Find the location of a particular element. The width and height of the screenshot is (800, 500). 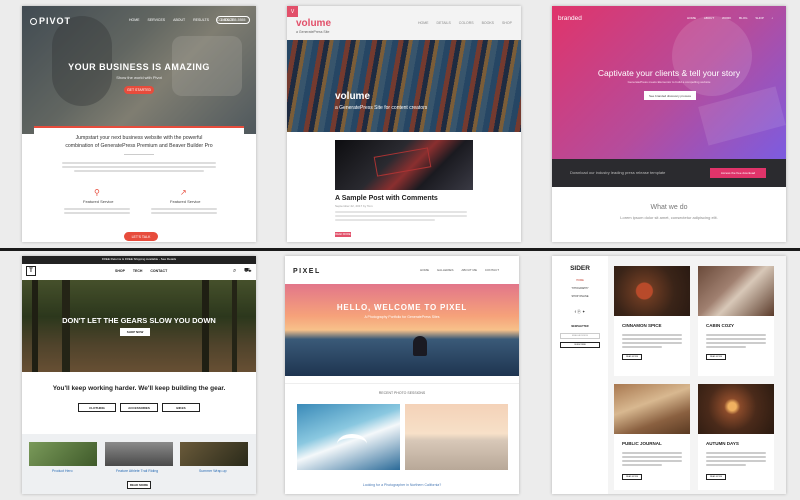

sider-subscribe-label: SUBSCRIBE is located at coordinates (580, 345).